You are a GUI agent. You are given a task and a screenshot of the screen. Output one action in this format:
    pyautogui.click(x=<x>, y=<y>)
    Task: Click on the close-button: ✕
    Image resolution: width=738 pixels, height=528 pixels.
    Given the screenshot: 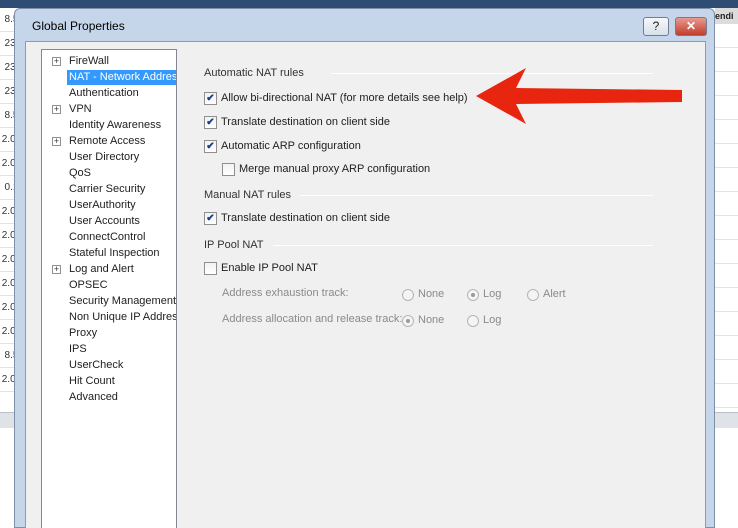 What is the action you would take?
    pyautogui.click(x=691, y=26)
    